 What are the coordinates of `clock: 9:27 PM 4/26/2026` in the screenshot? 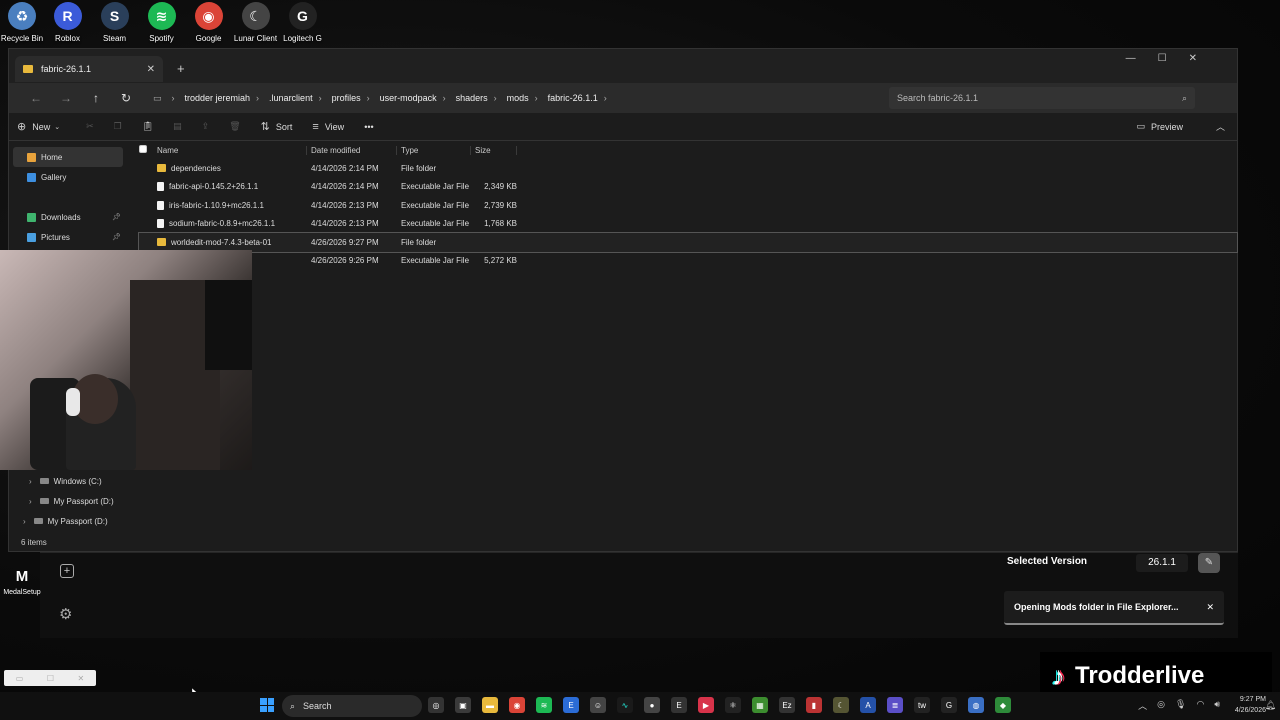 It's located at (1250, 705).